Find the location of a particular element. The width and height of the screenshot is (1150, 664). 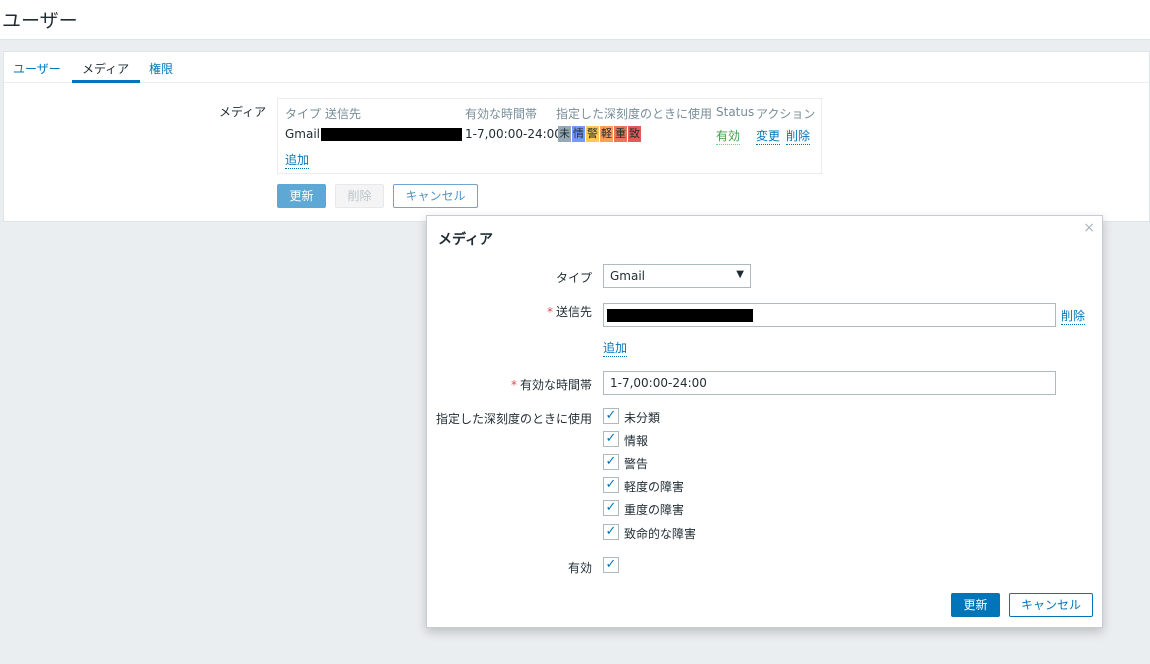

row-type: Gmail is located at coordinates (303, 134).